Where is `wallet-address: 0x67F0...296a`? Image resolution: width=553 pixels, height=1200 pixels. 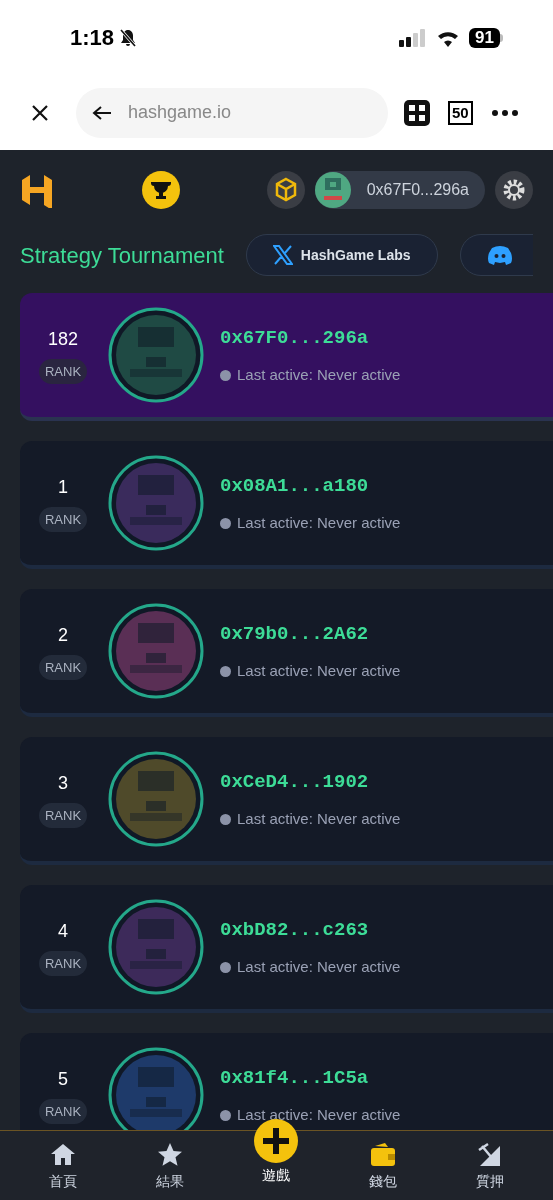 wallet-address: 0x67F0...296a is located at coordinates (417, 190).